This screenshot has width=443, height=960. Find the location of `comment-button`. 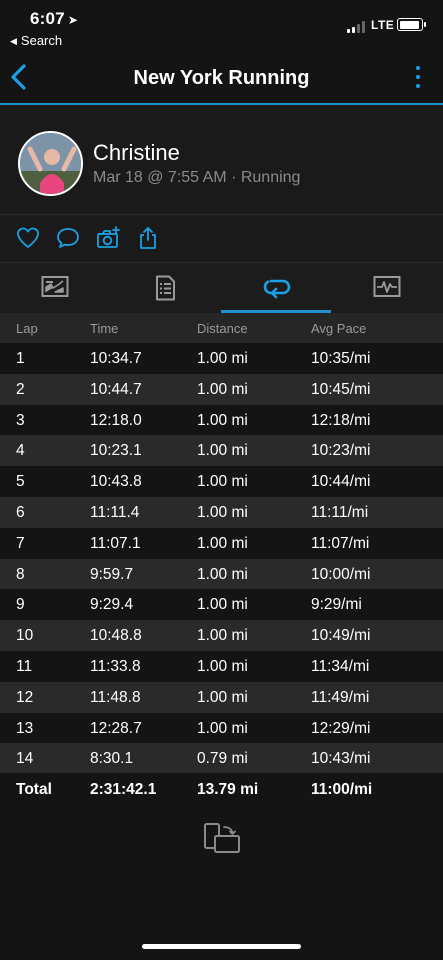

comment-button is located at coordinates (68, 238).